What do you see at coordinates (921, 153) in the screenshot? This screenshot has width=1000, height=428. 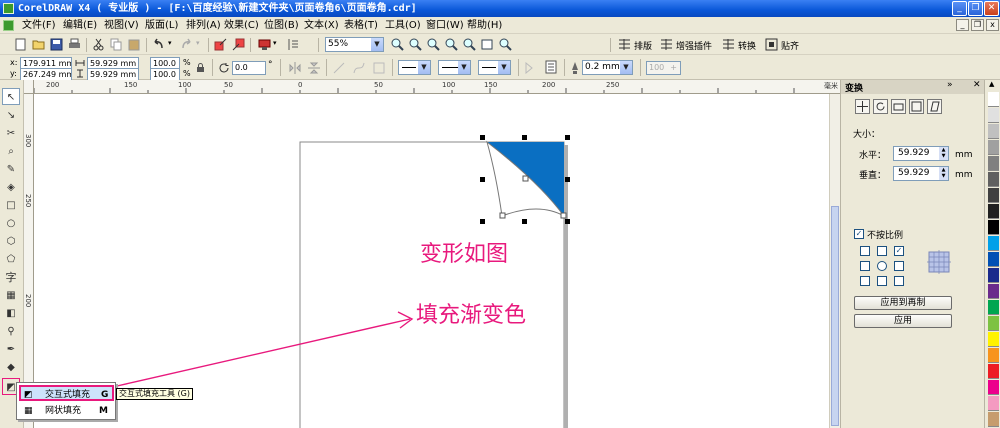 I see `horizontal-size-spinbox: 59.929 ▲ ▼` at bounding box center [921, 153].